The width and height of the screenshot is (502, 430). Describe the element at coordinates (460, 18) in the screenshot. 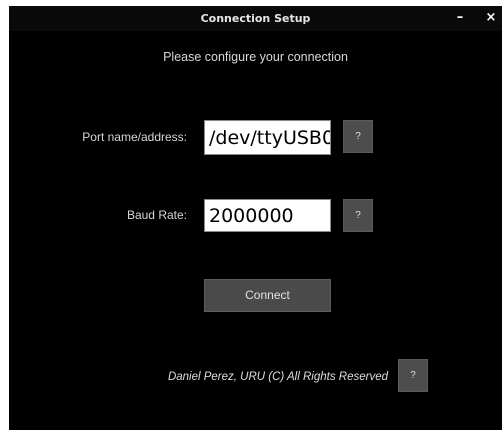

I see `minimize-icon: –` at that location.